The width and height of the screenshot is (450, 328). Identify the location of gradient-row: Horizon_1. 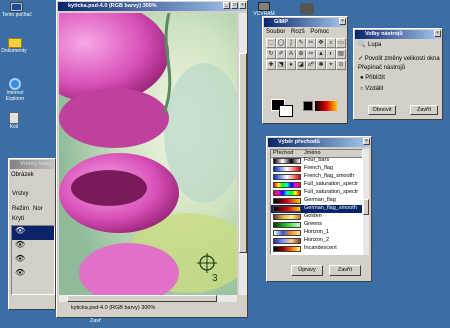
(316, 233).